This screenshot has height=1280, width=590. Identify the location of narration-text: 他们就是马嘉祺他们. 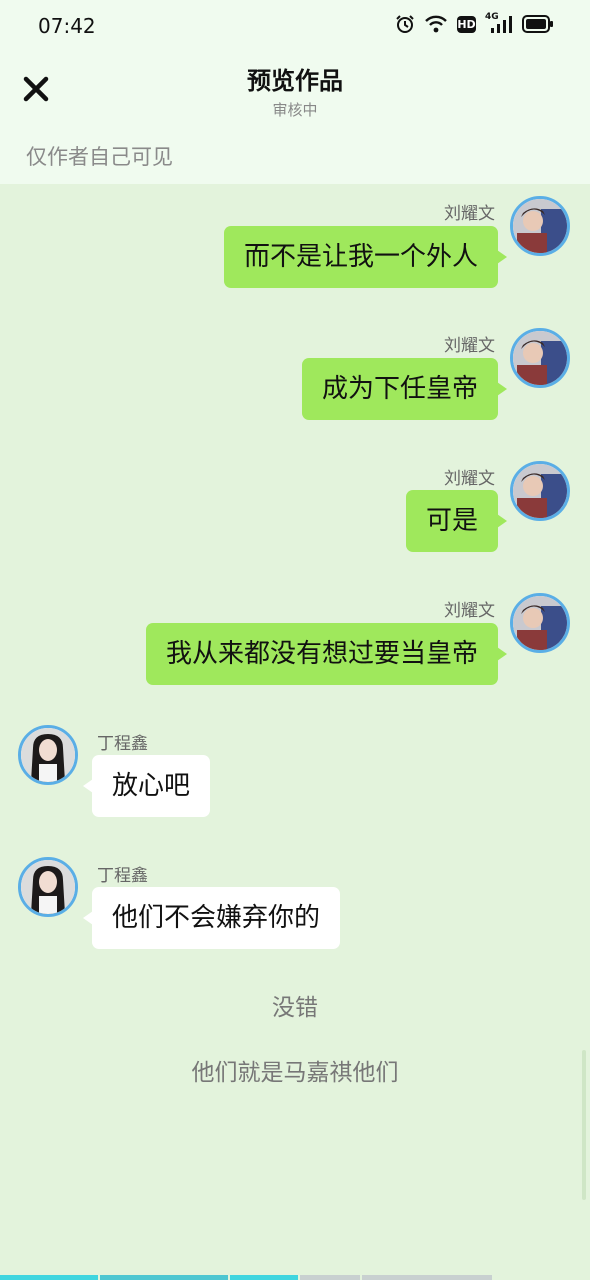
(295, 1073).